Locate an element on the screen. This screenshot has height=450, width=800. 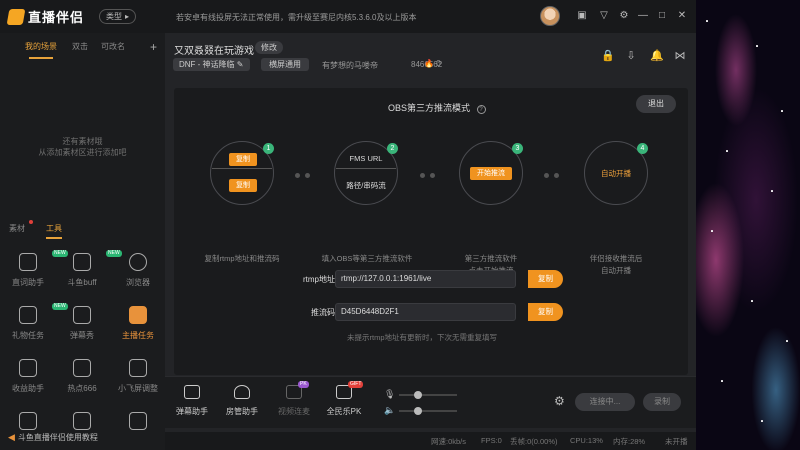
notification-dot is located at coordinates (31, 222).